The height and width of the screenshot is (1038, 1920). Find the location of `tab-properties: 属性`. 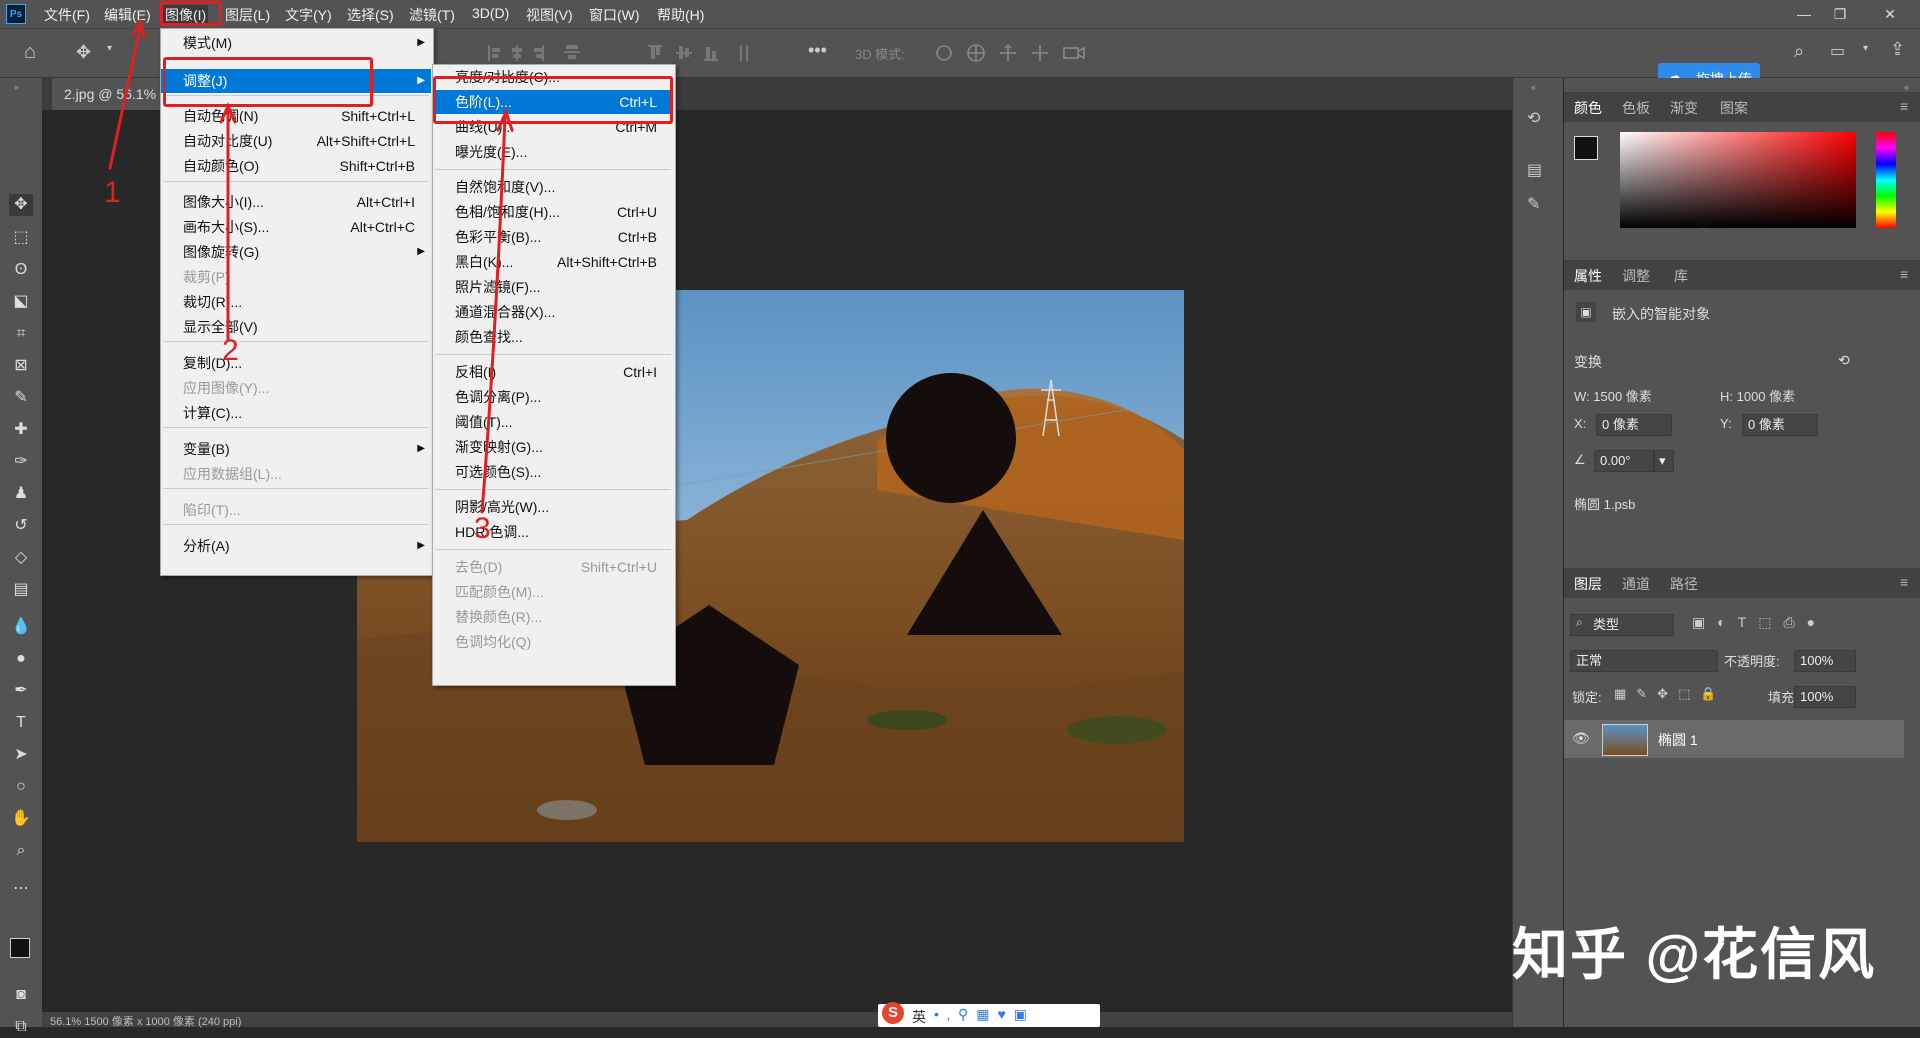

tab-properties: 属性 is located at coordinates (1588, 276).